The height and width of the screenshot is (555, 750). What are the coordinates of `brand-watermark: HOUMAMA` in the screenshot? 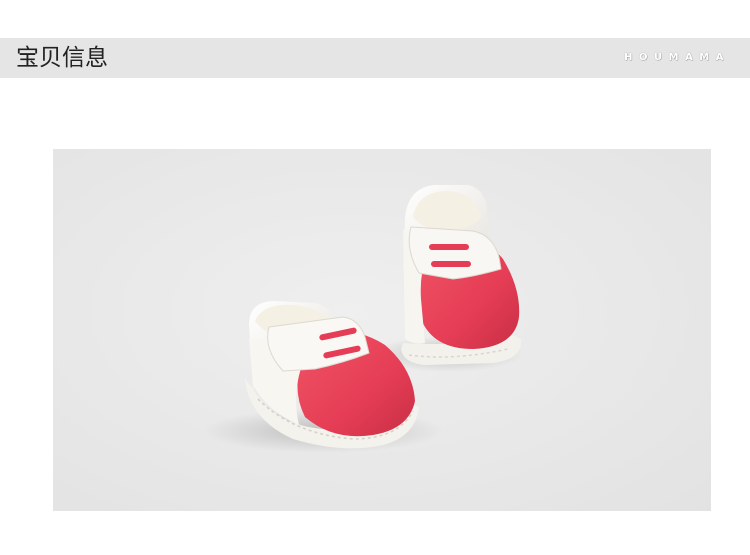 It's located at (677, 57).